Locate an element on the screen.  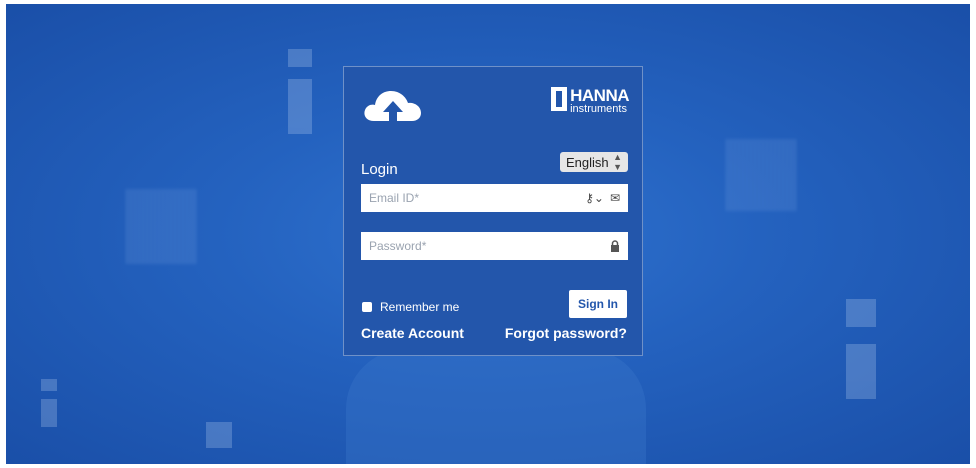
remember-me: Remember me is located at coordinates (410, 307).